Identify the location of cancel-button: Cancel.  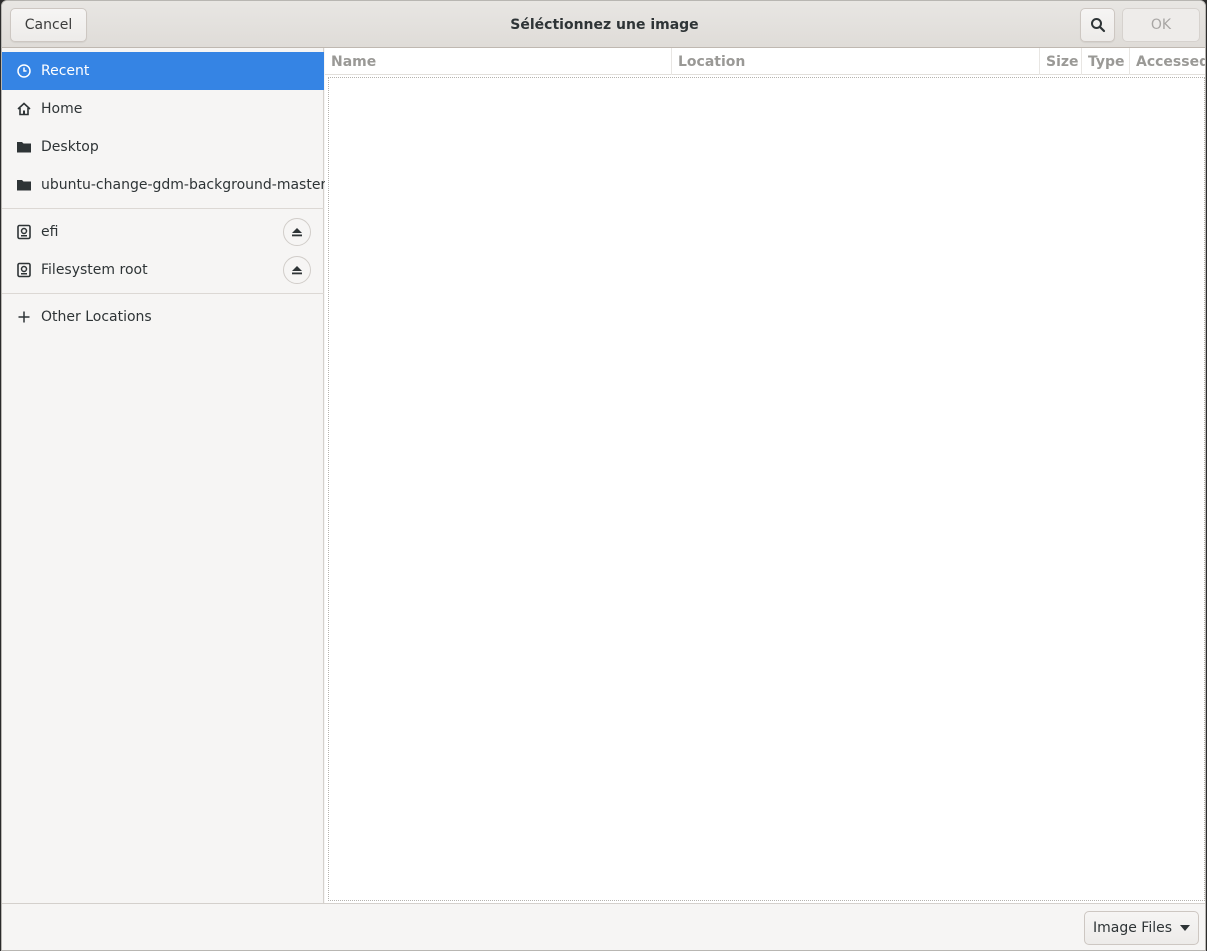
(48, 25).